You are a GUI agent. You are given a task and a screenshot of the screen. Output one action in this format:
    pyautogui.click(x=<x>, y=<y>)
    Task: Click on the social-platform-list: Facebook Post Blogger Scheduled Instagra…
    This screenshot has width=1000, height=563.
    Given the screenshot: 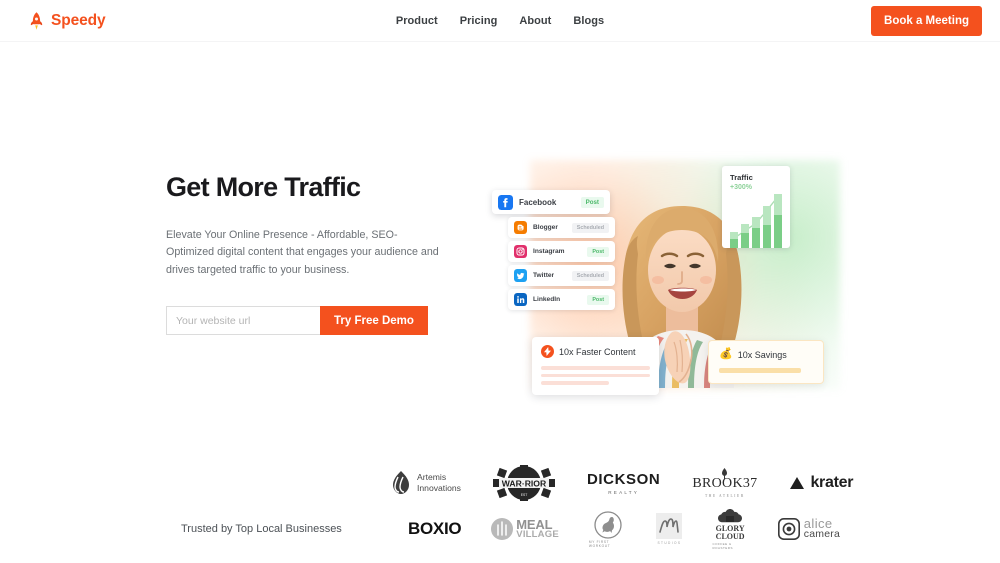 What is the action you would take?
    pyautogui.click(x=553, y=250)
    